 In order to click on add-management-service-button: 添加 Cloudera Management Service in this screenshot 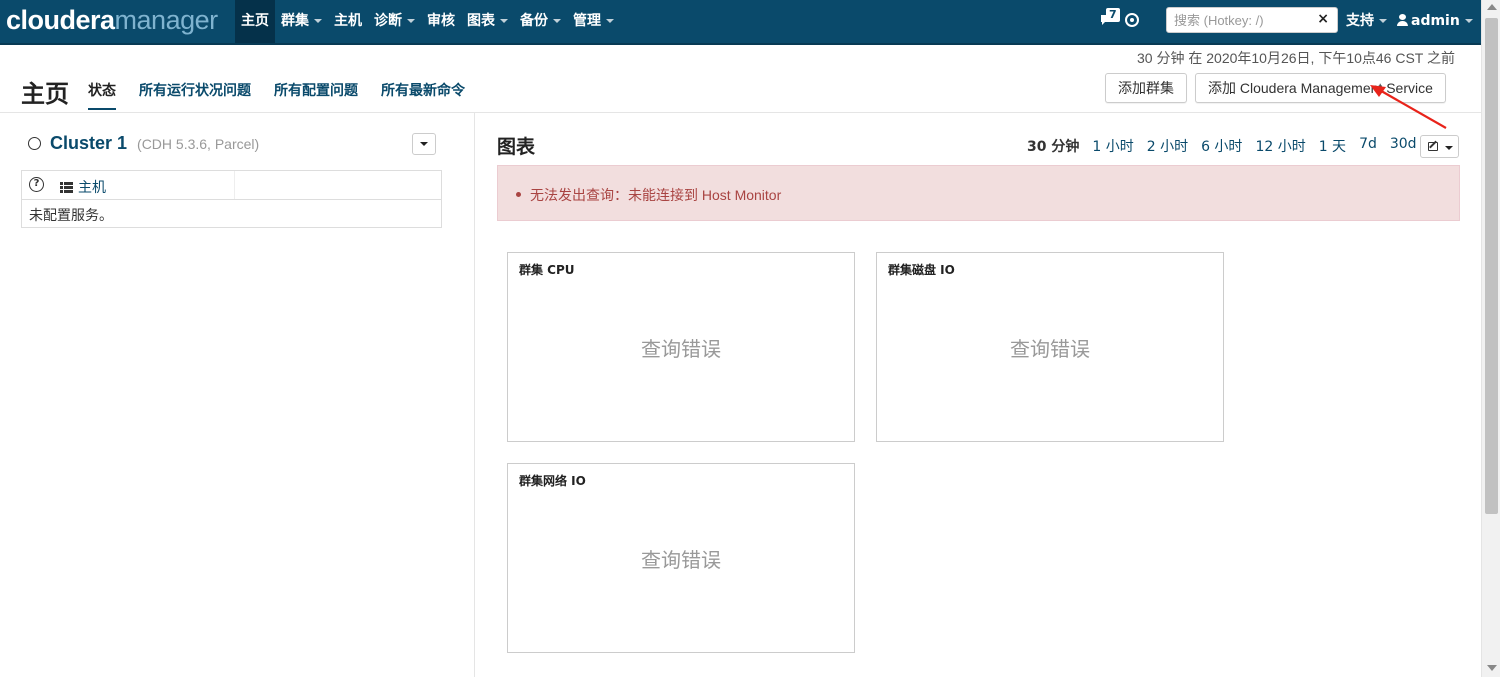, I will do `click(1320, 88)`.